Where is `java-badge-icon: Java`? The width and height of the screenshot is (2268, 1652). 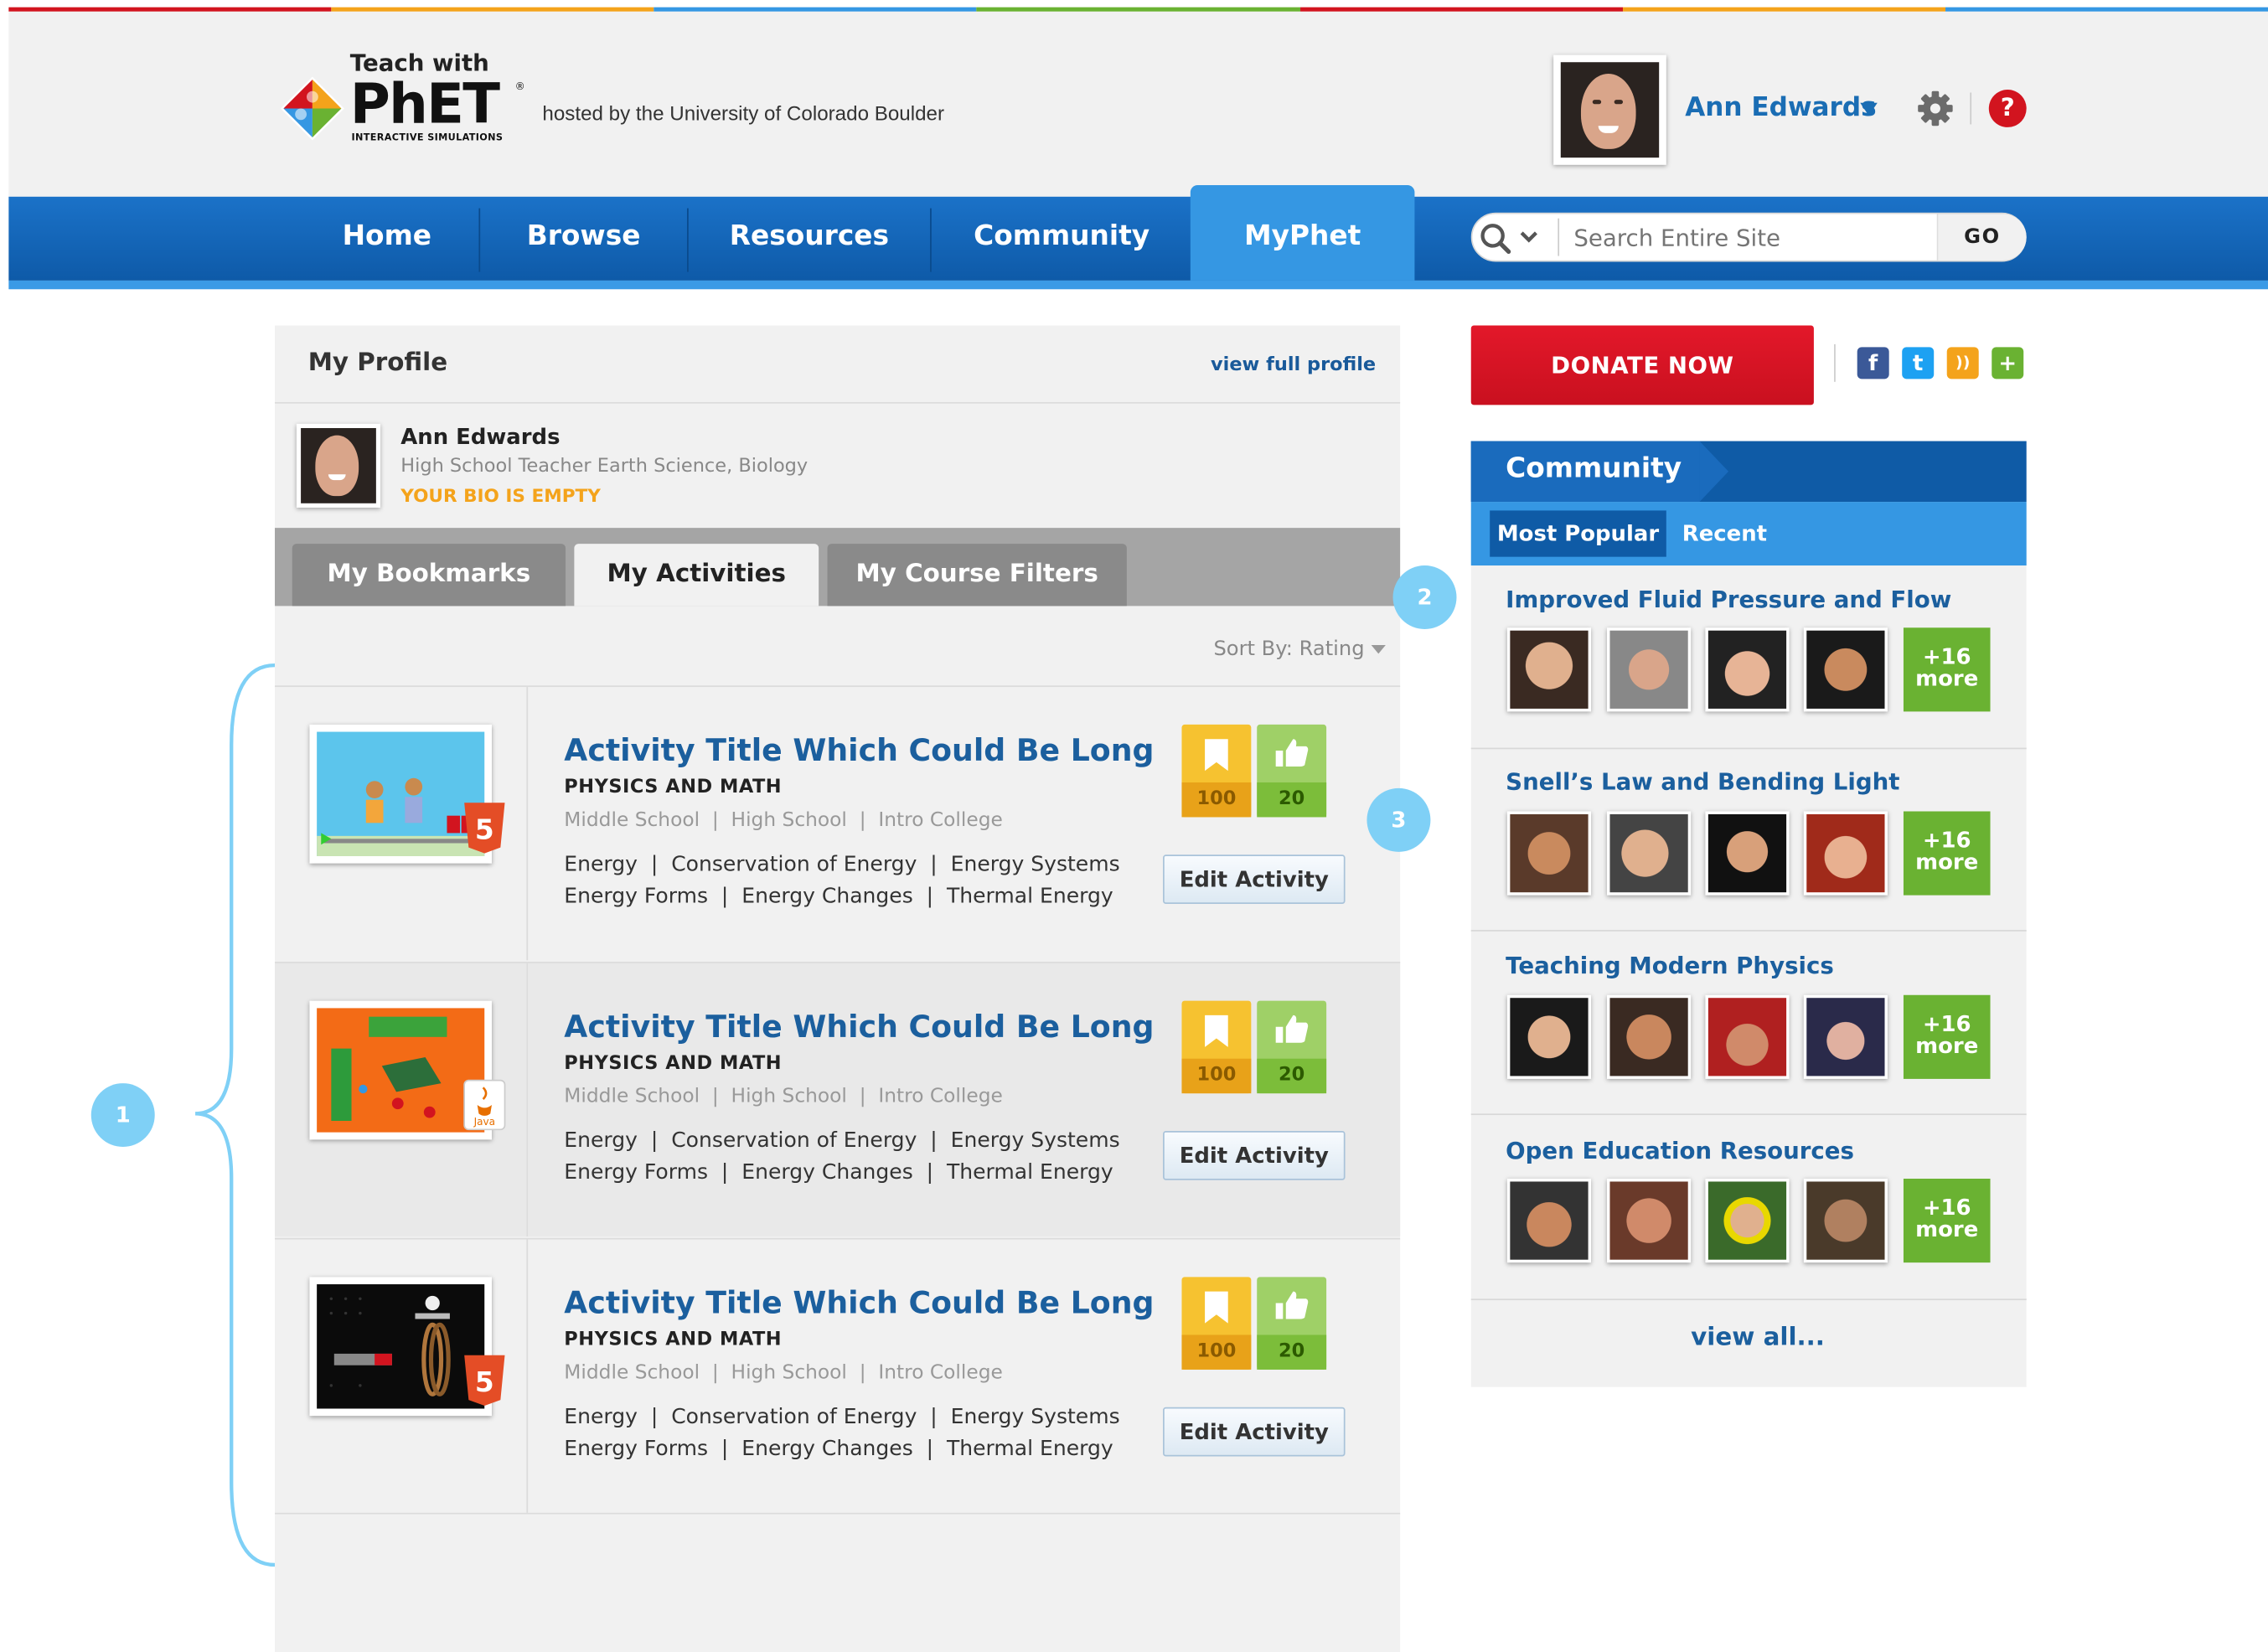
java-badge-icon: Java is located at coordinates (484, 1105).